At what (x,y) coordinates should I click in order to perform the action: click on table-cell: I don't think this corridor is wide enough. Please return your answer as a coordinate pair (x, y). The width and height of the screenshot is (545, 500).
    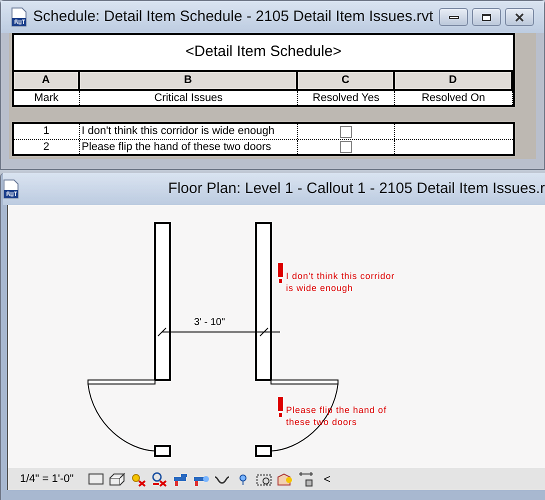
    Looking at the image, I should click on (189, 131).